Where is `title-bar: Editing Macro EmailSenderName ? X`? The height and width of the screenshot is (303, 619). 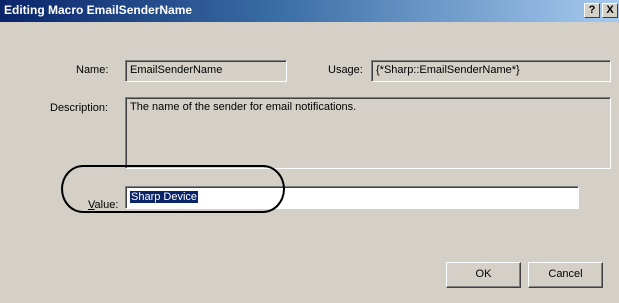
title-bar: Editing Macro EmailSenderName ? X is located at coordinates (309, 11).